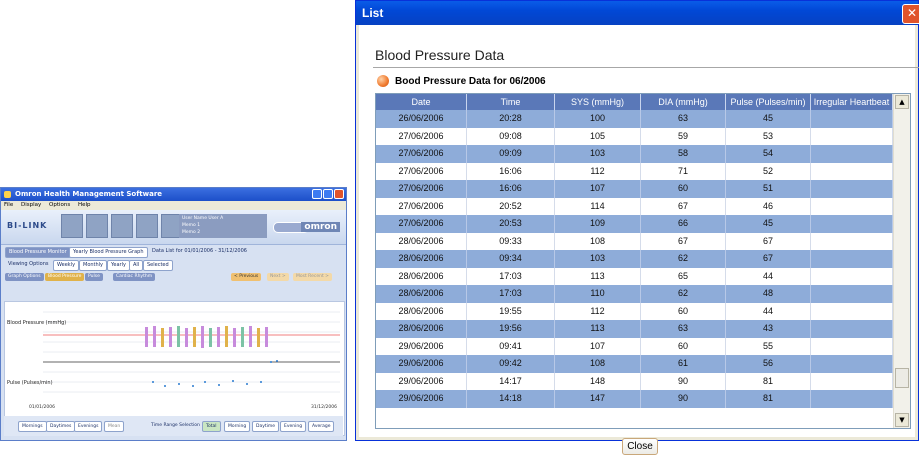  Describe the element at coordinates (634, 171) in the screenshot. I see `table-row: 27/06/2006 16:06 112 71 52` at that location.